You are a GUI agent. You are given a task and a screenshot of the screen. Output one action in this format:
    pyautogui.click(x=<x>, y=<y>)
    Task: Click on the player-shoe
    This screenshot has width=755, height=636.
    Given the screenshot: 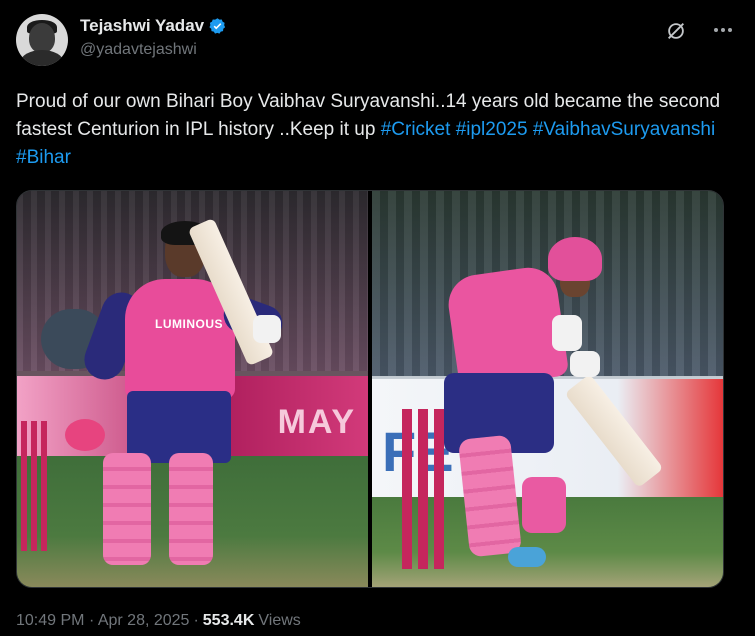 What is the action you would take?
    pyautogui.click(x=527, y=557)
    